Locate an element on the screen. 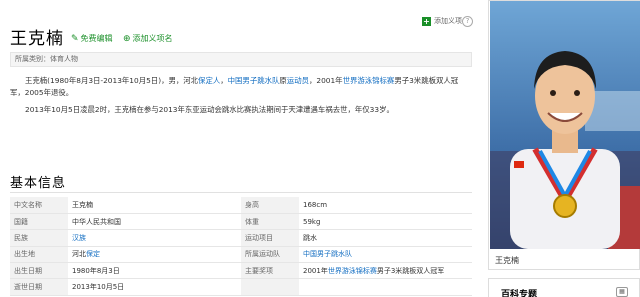 Image resolution: width=640 pixels, height=297 pixels. summary-link: 世界游泳锦标赛 is located at coordinates (369, 80).